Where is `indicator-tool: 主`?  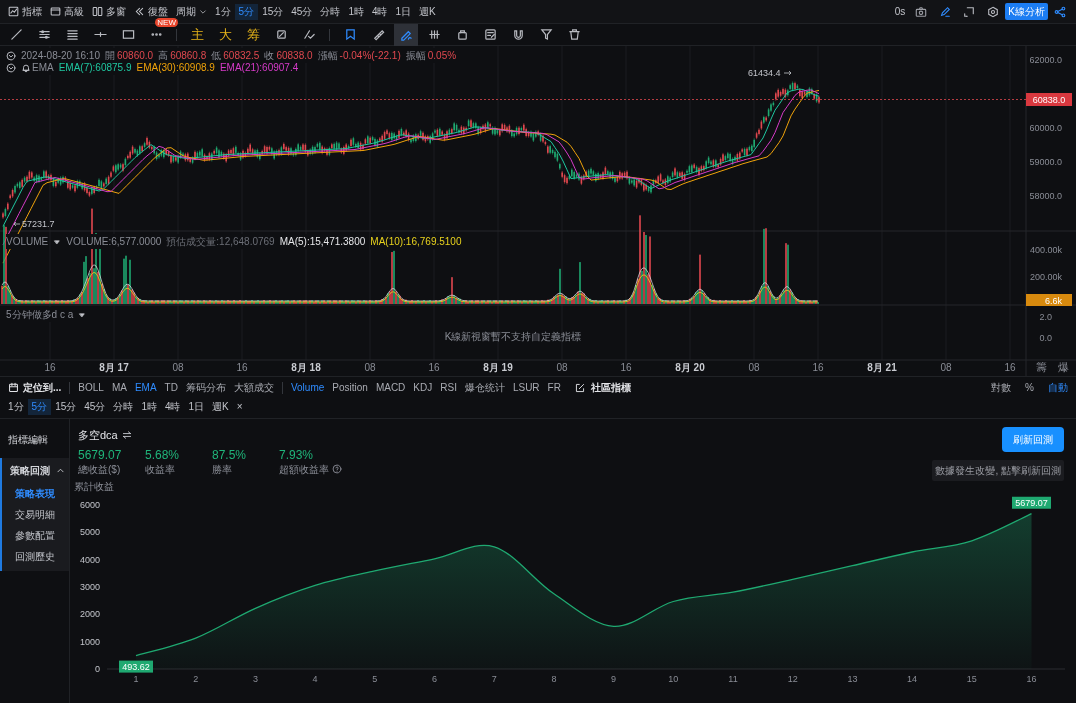
indicator-tool: 主 is located at coordinates (197, 34).